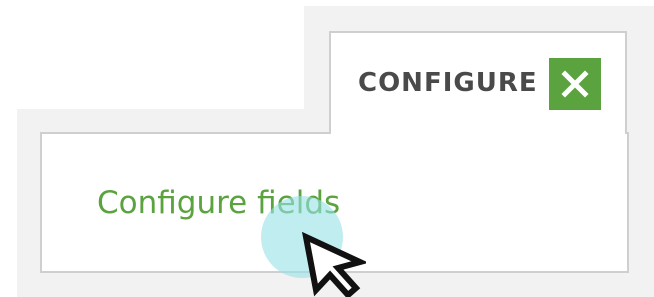 The image size is (654, 297). What do you see at coordinates (478, 134) in the screenshot?
I see `panel-seam` at bounding box center [478, 134].